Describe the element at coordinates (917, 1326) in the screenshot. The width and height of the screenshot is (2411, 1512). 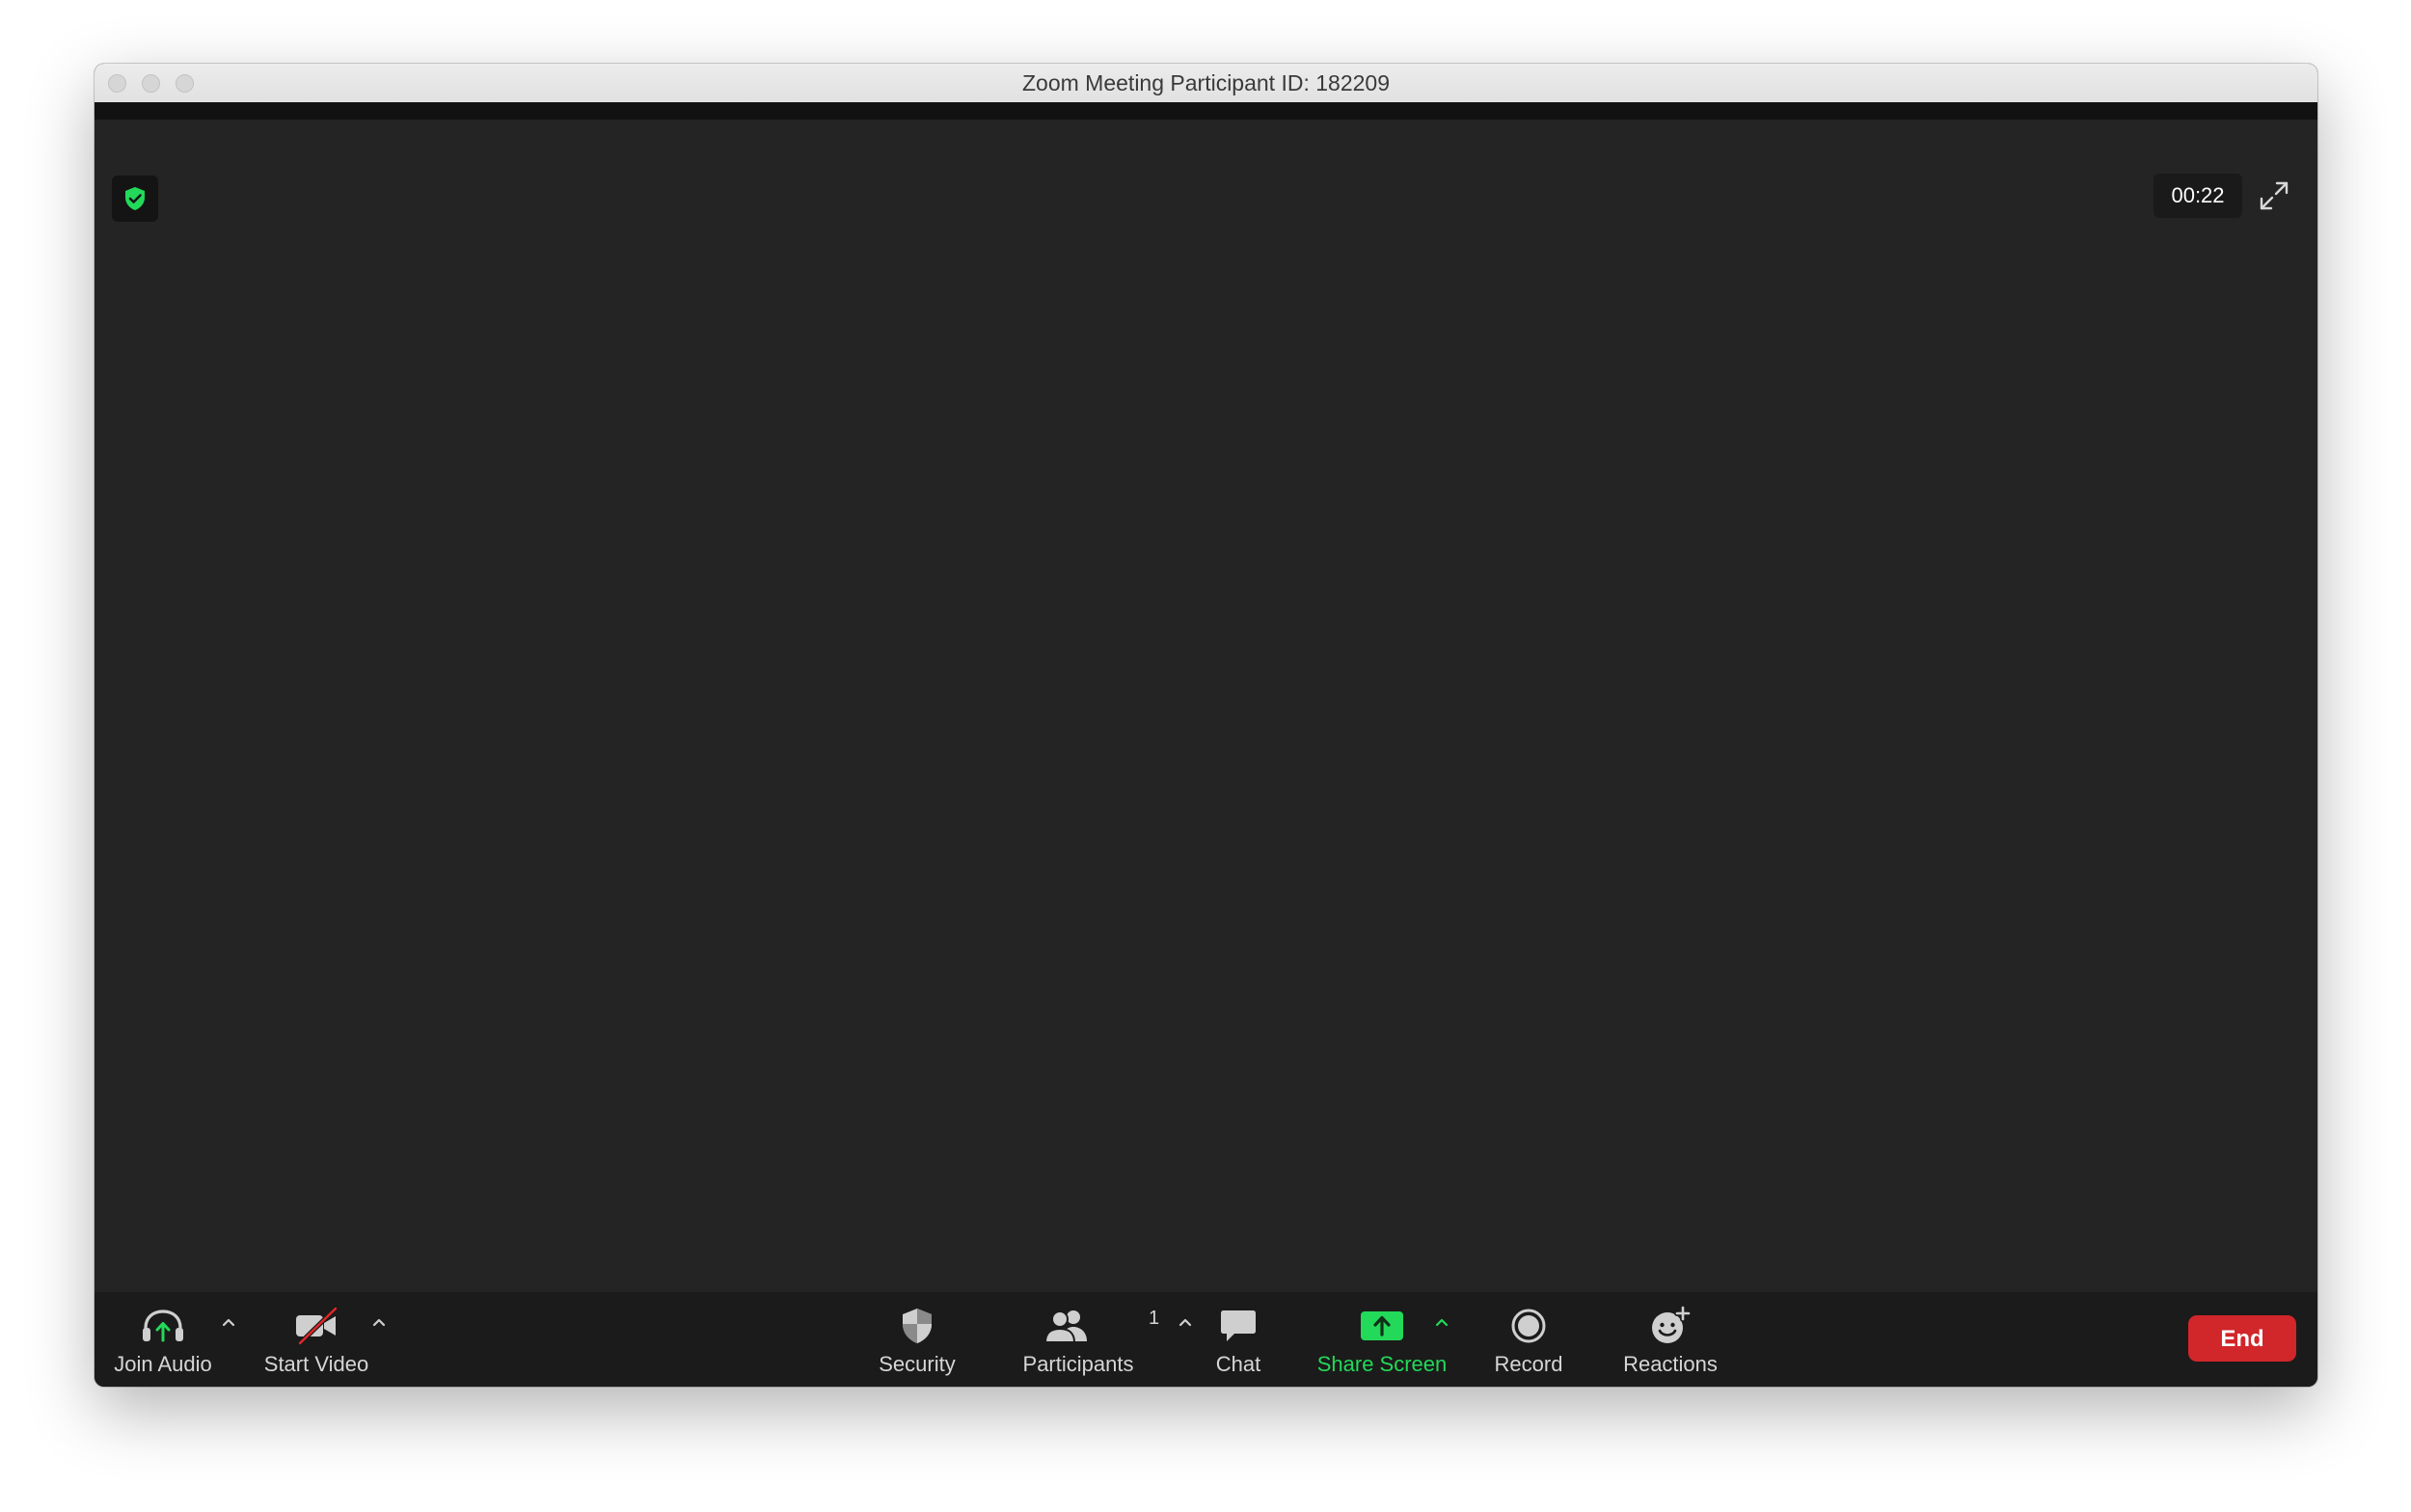
I see `shield-icon` at that location.